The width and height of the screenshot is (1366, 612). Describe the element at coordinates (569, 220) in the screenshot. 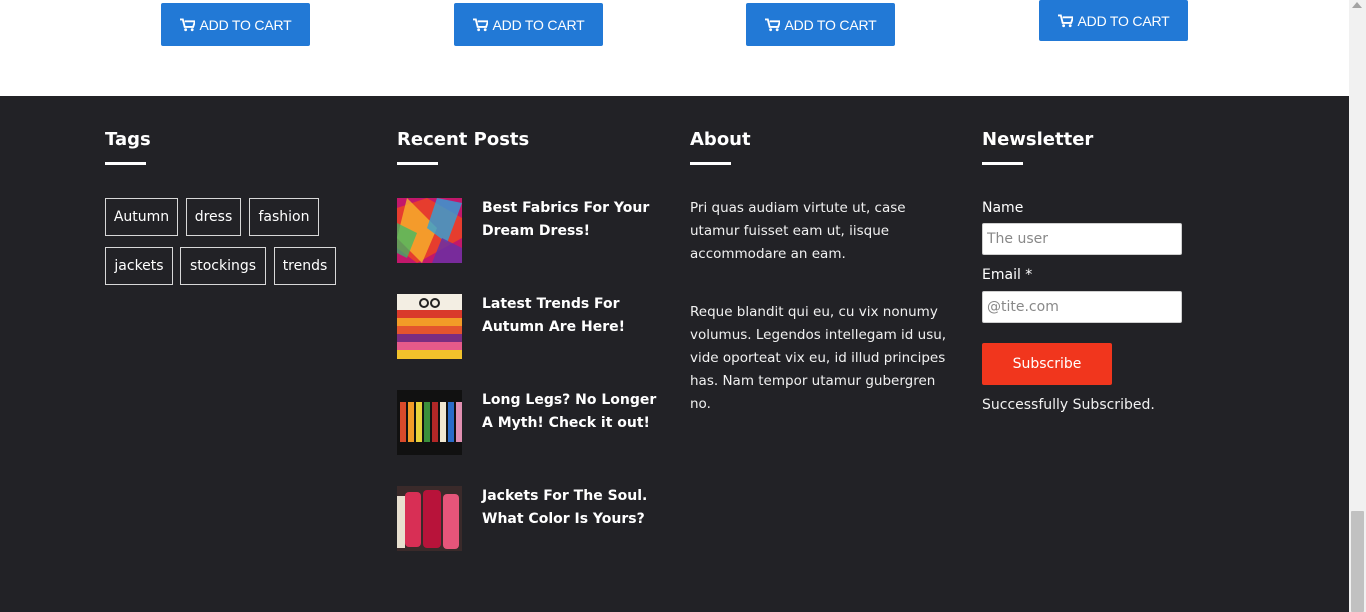

I see `post-title: Best Fabrics For Your Dream Dress!` at that location.